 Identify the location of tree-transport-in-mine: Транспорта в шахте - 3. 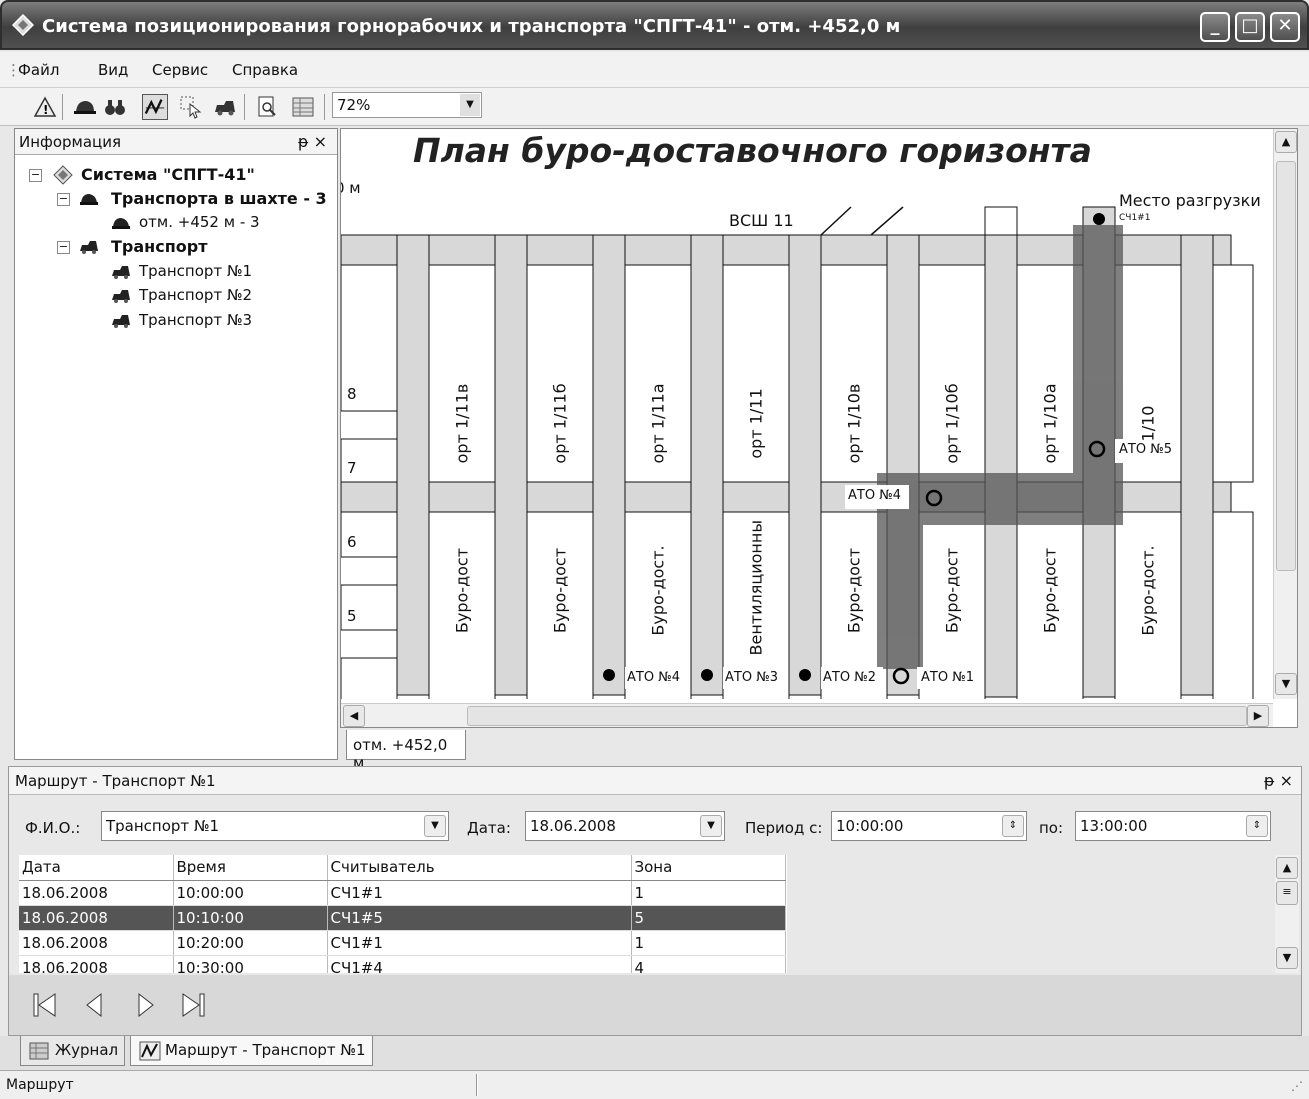
(219, 198).